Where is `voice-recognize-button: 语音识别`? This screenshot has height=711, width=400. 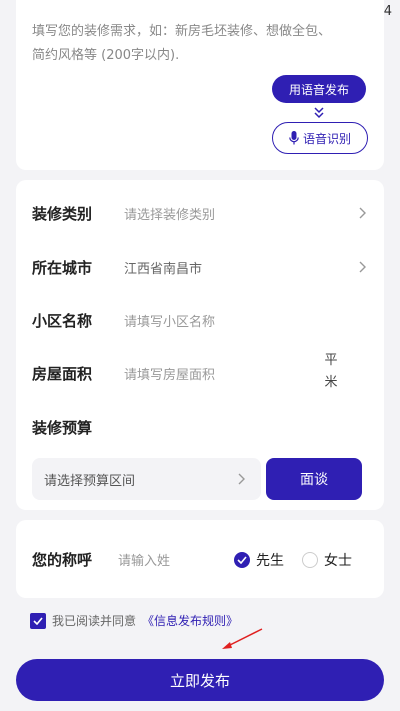
voice-recognize-button: 语音识别 is located at coordinates (320, 138).